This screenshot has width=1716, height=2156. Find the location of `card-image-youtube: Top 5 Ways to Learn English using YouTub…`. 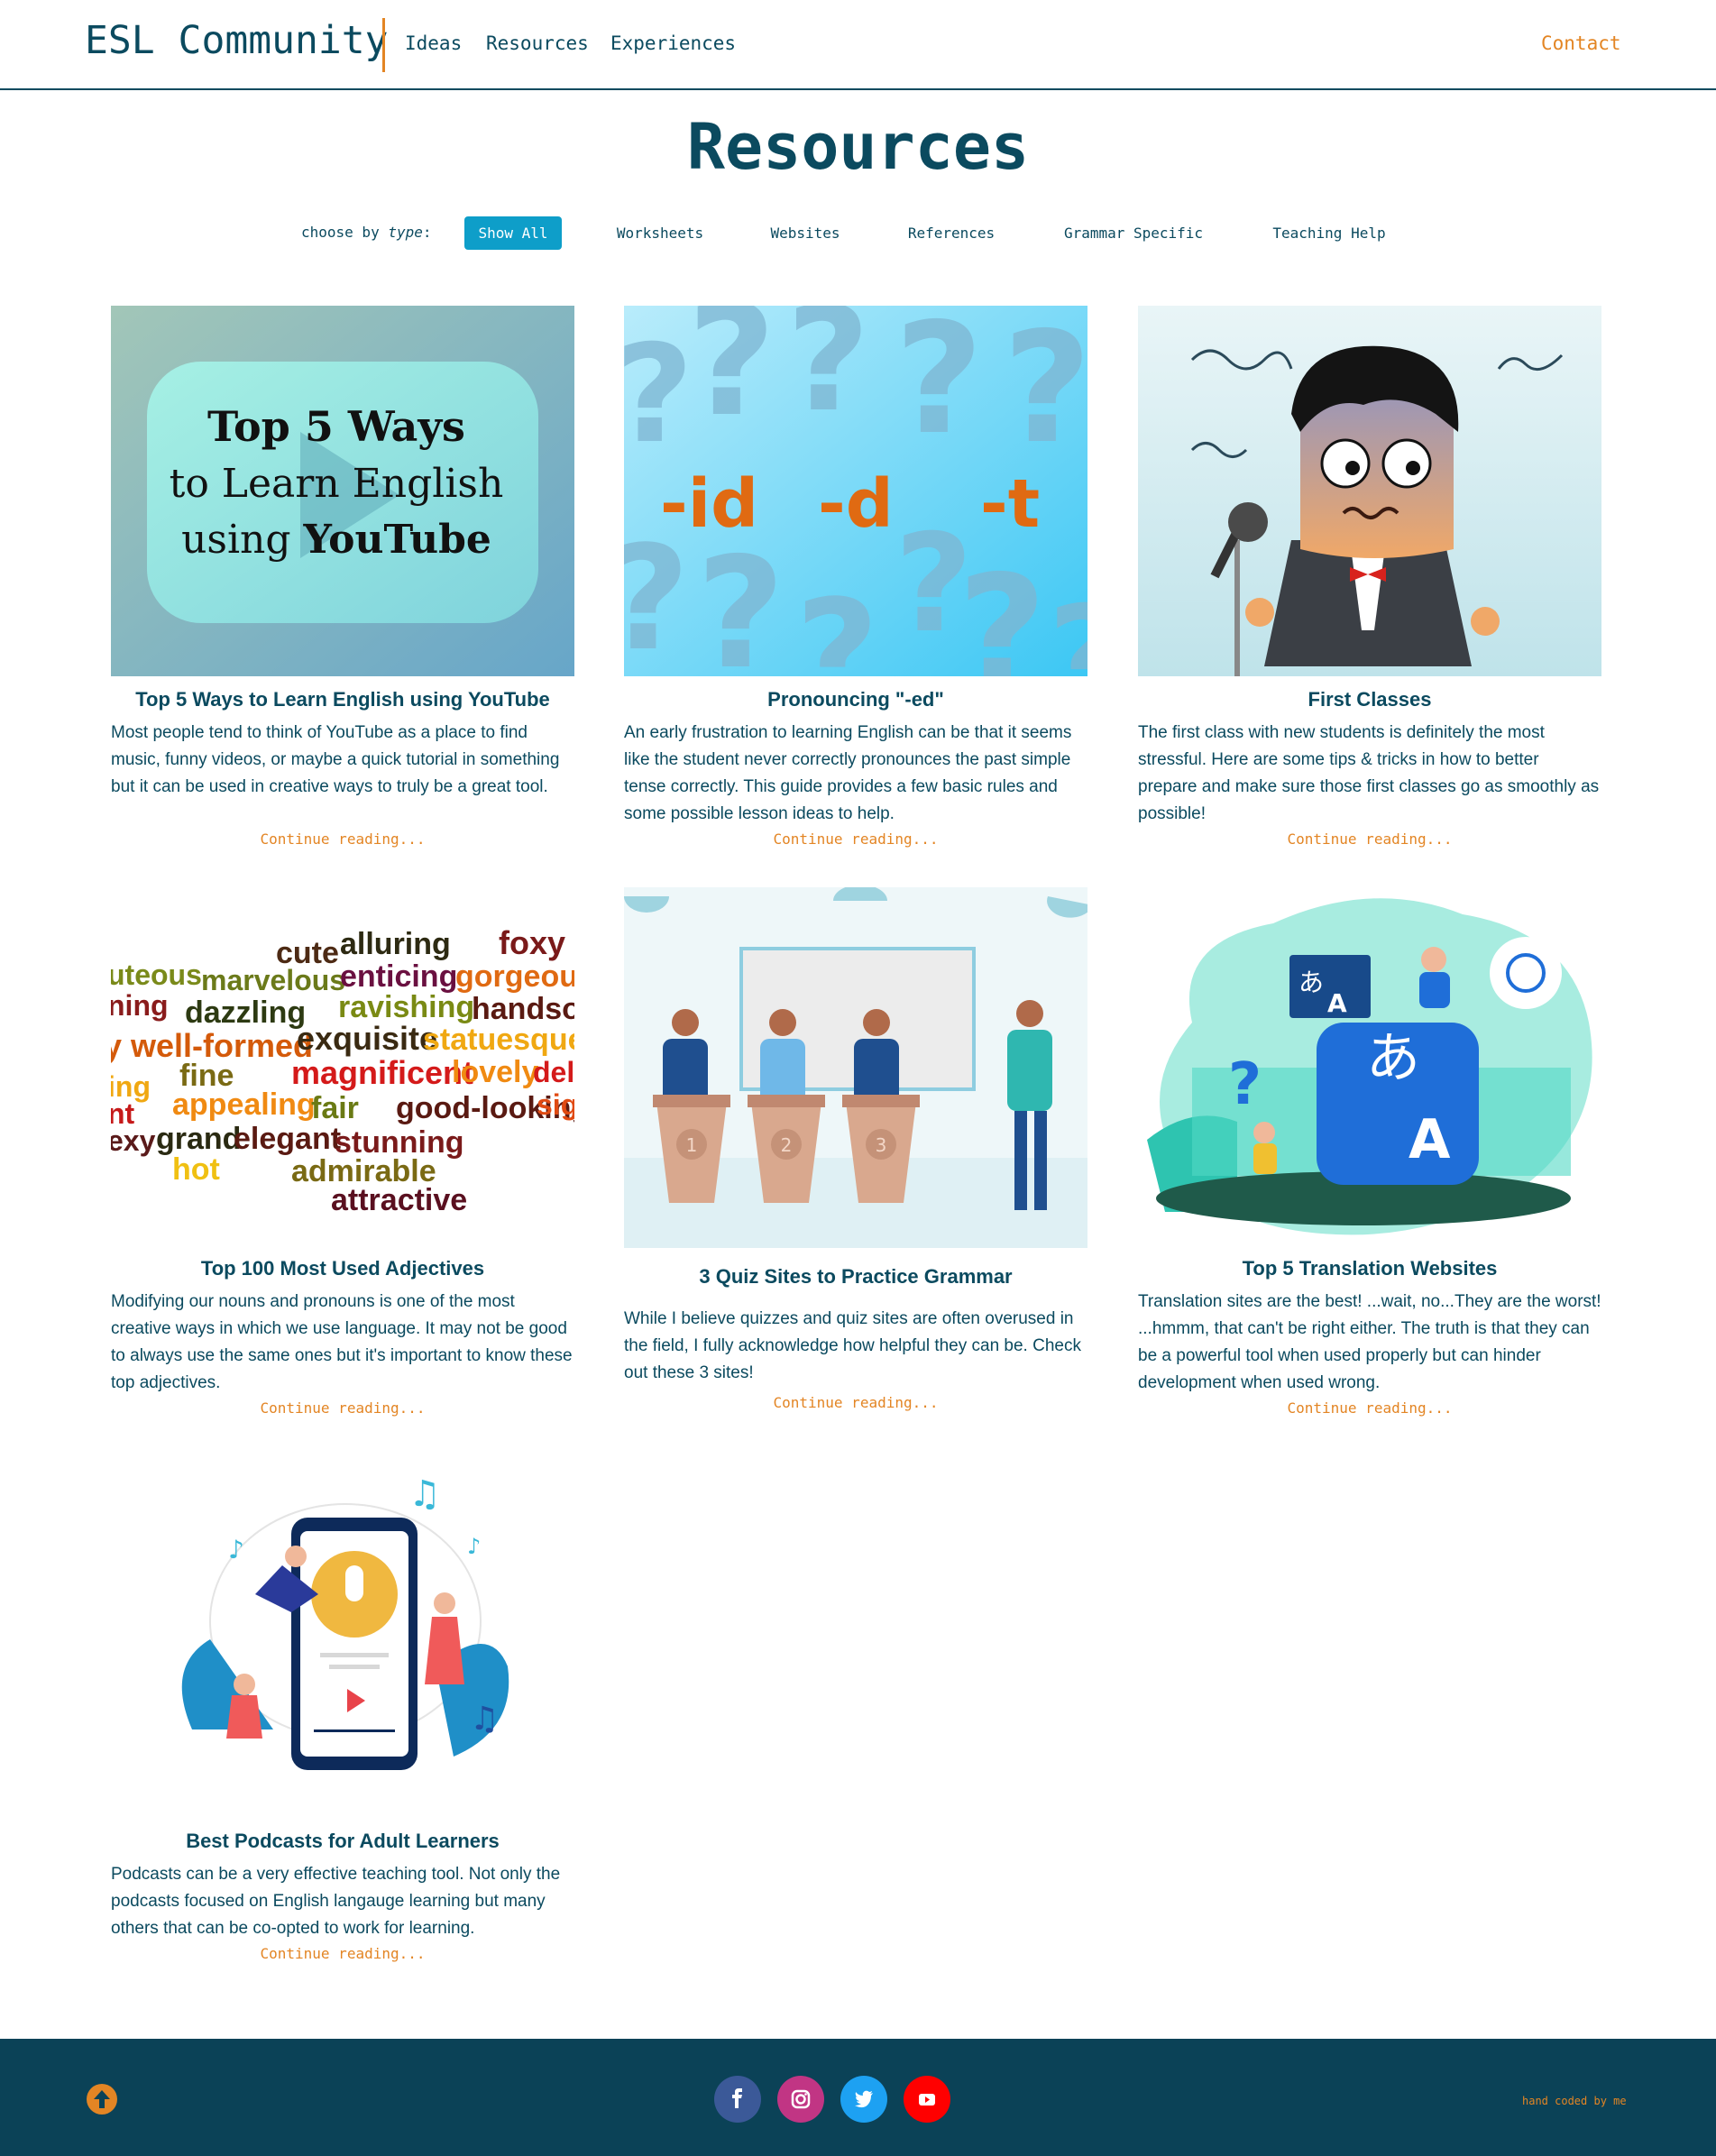

card-image-youtube: Top 5 Ways to Learn English using YouTub… is located at coordinates (342, 491).